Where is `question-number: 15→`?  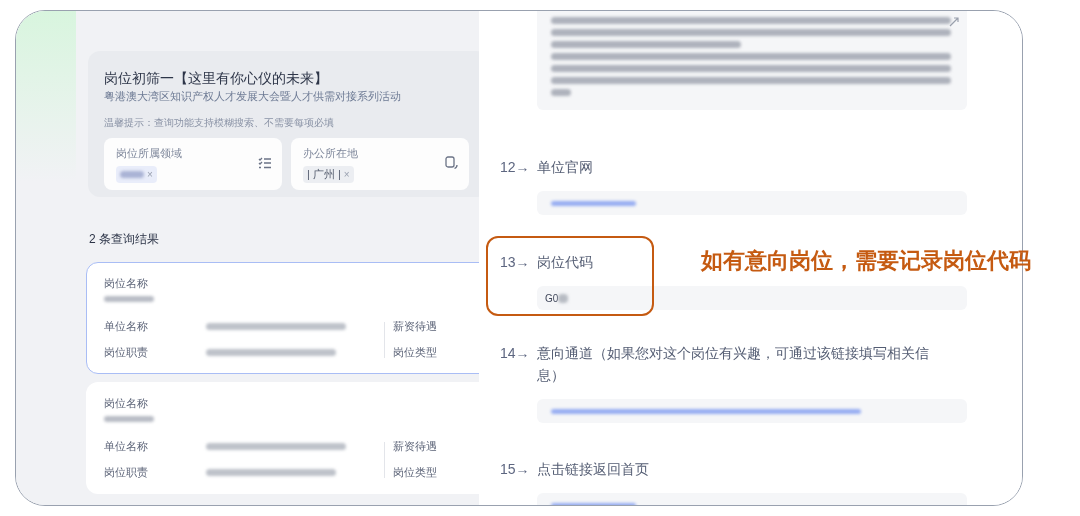 question-number: 15→ is located at coordinates (515, 469).